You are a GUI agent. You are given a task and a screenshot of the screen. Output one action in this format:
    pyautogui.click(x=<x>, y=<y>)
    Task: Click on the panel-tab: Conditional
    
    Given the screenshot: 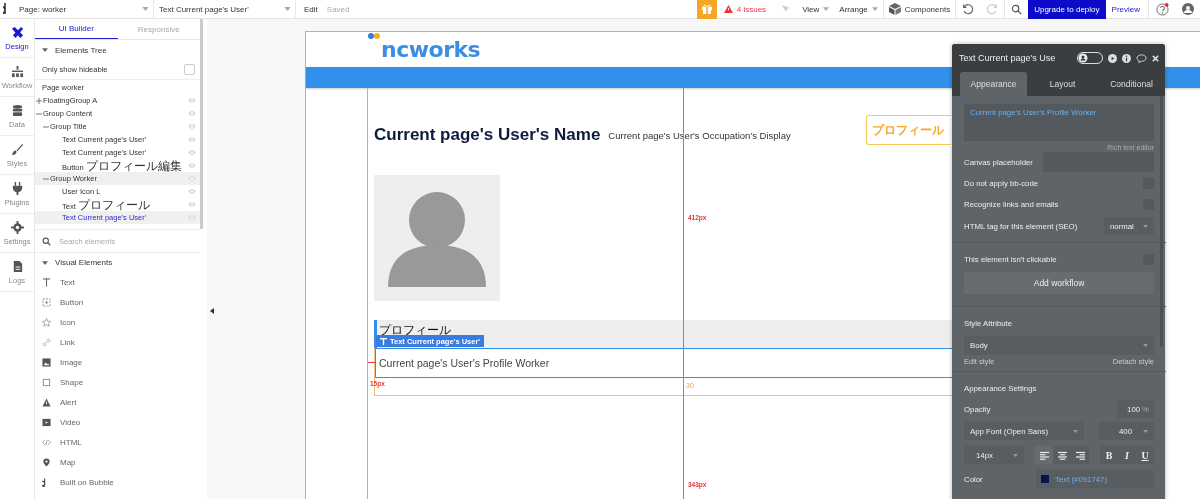 What is the action you would take?
    pyautogui.click(x=1131, y=84)
    